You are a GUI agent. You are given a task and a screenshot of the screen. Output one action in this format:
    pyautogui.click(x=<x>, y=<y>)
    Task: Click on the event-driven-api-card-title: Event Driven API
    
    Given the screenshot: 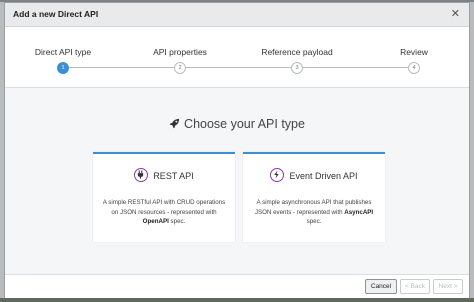 What is the action you would take?
    pyautogui.click(x=314, y=175)
    